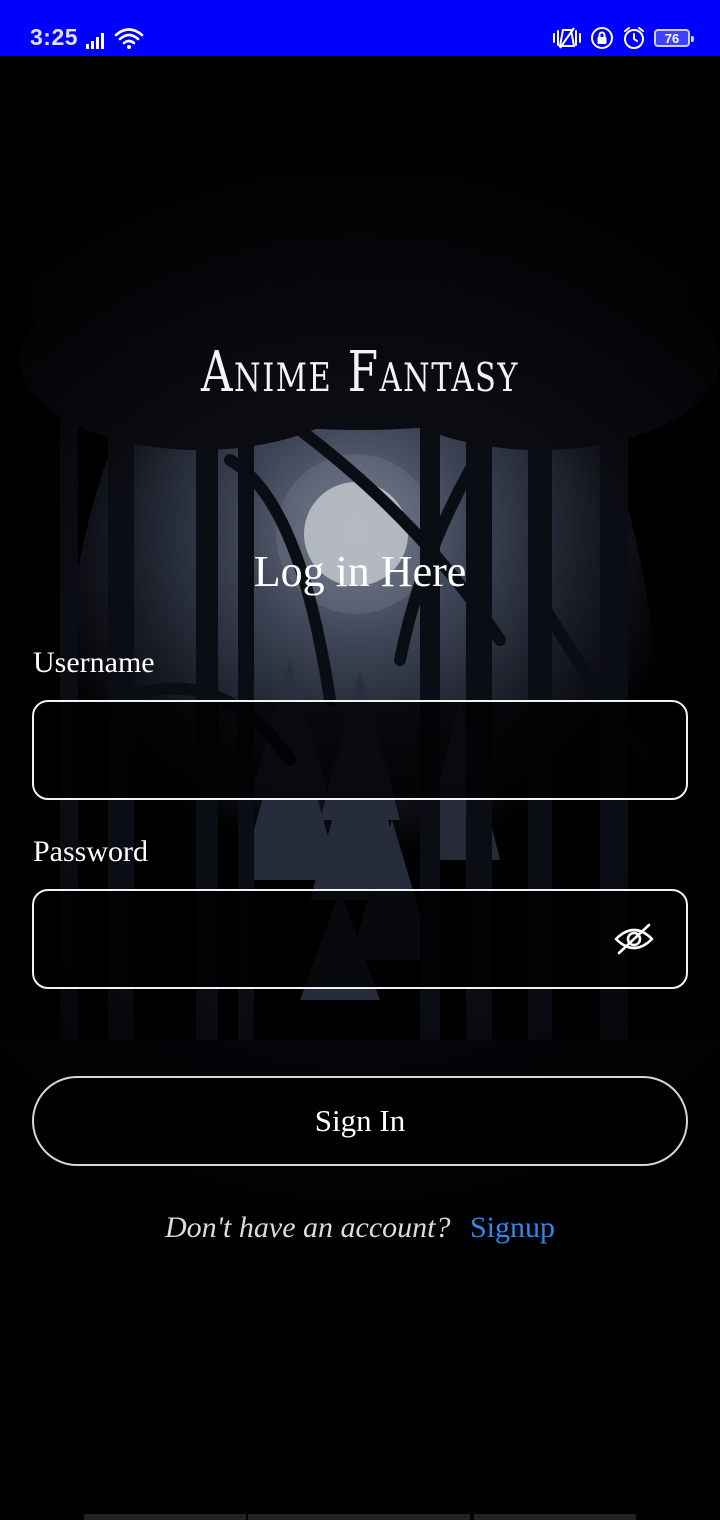 Image resolution: width=720 pixels, height=1520 pixels. I want to click on username-input, so click(360, 750).